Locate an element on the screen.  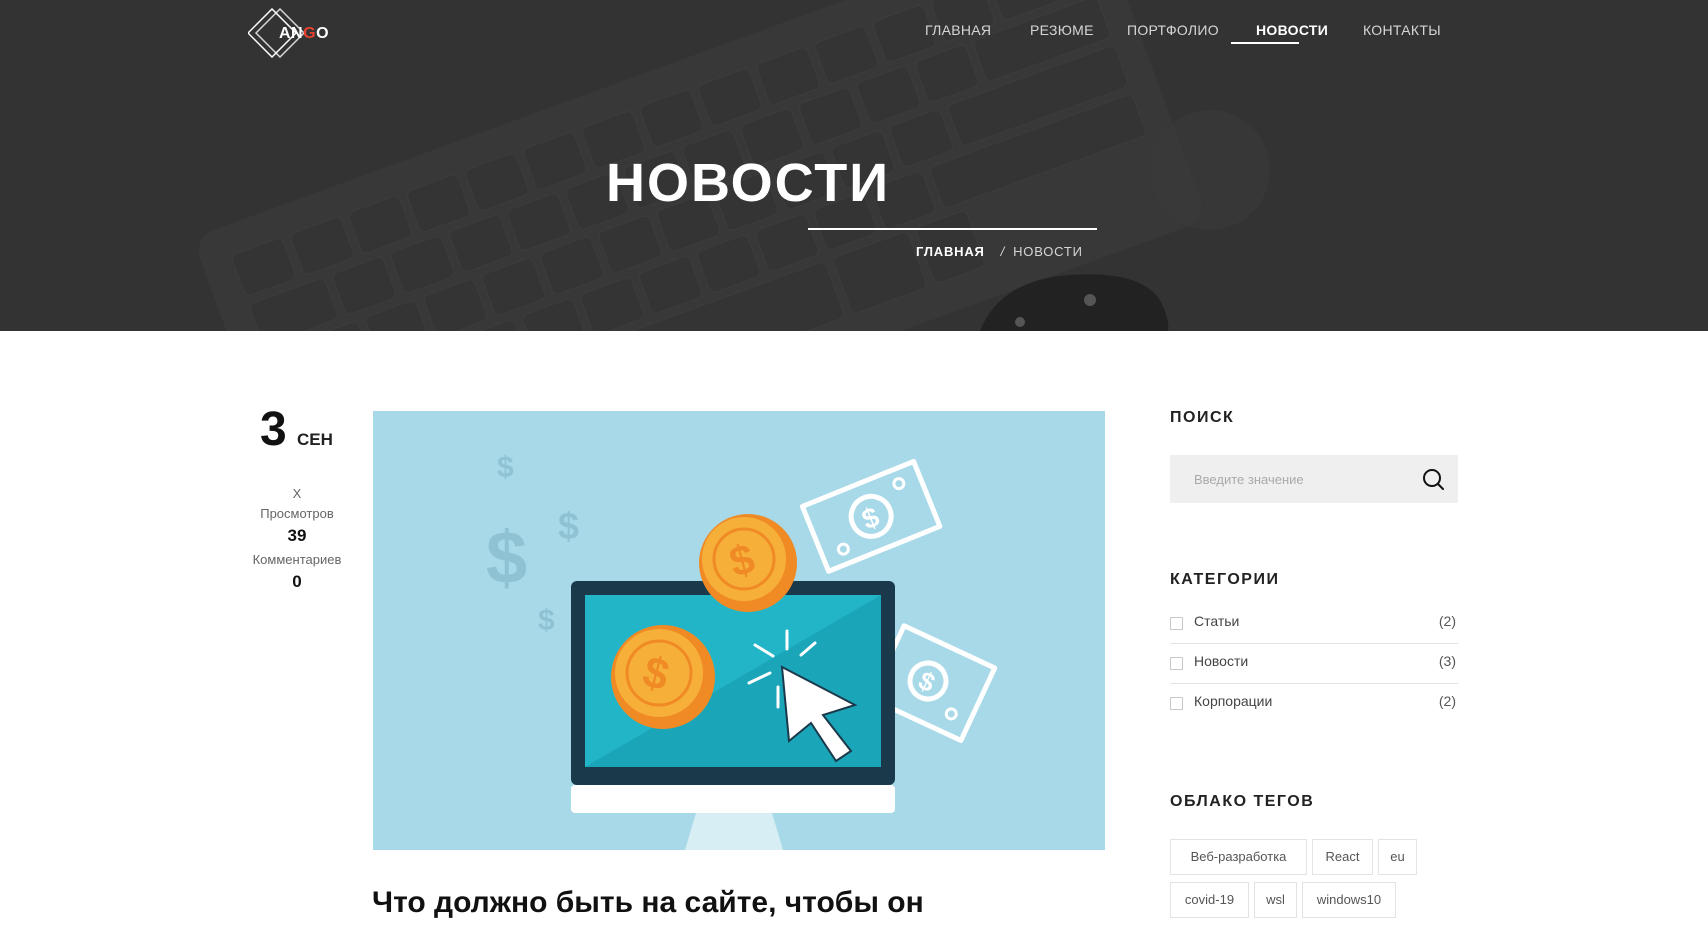
breadcrumb-current: НОВОСТИ is located at coordinates (1048, 251).